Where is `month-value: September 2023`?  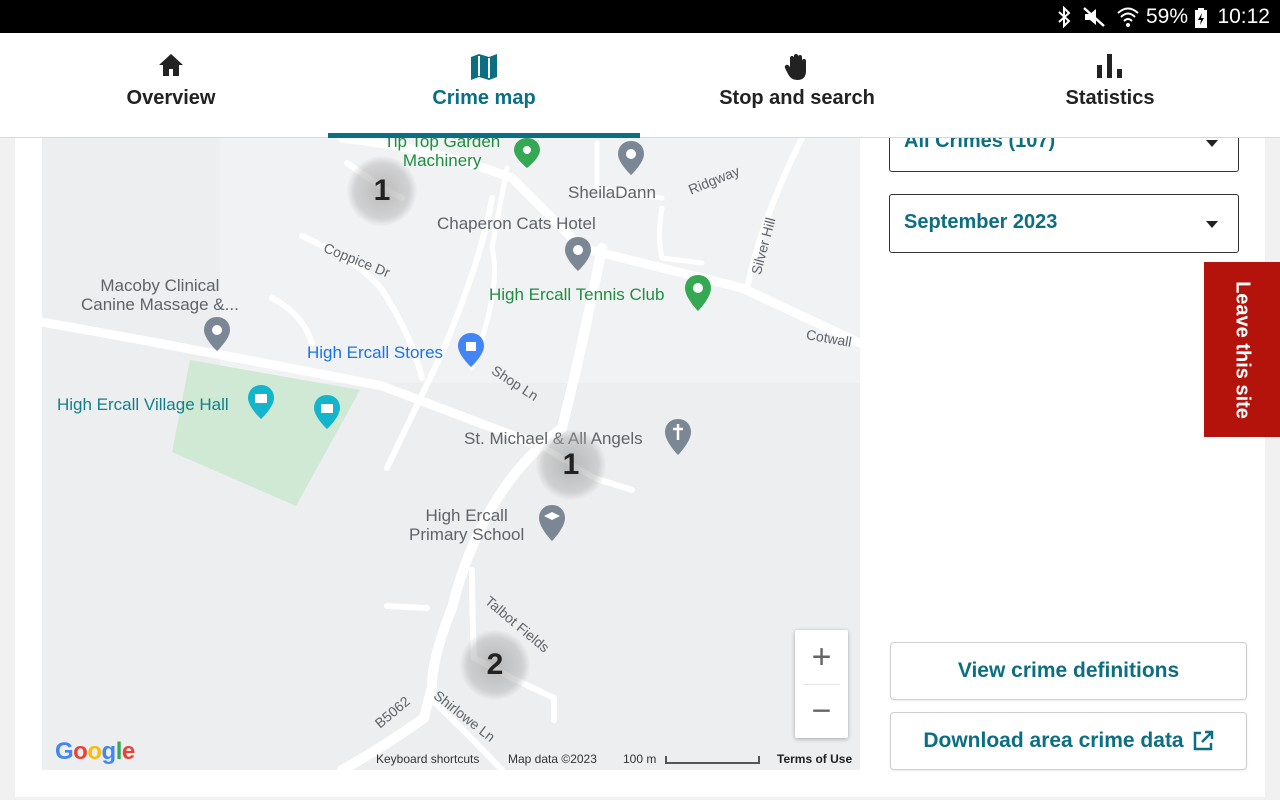 month-value: September 2023 is located at coordinates (981, 222).